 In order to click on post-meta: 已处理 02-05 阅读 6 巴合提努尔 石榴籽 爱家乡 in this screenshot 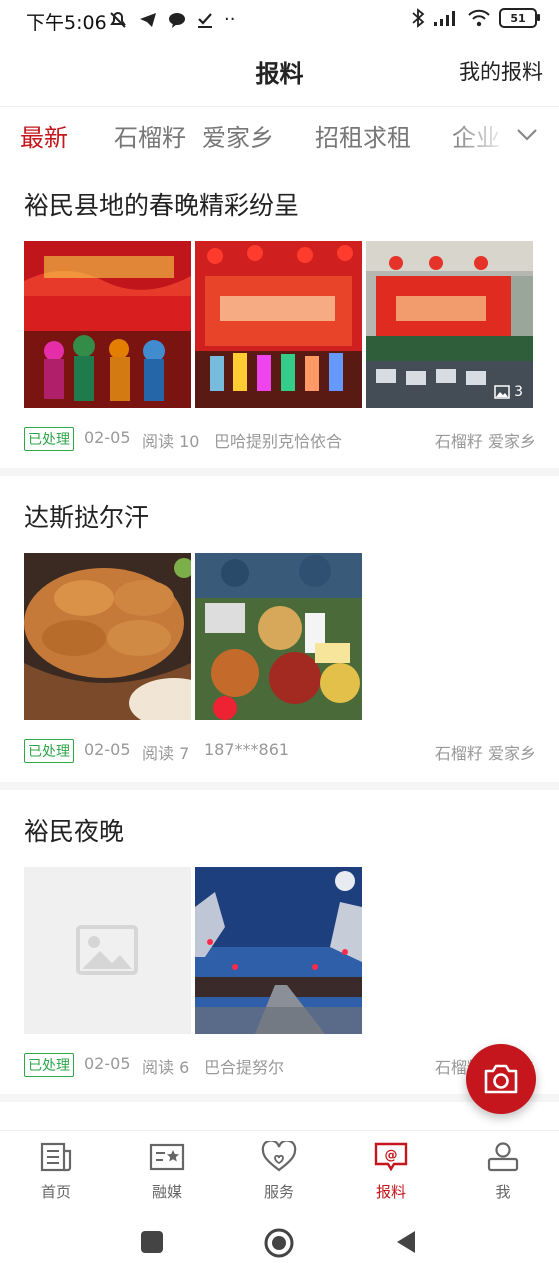, I will do `click(280, 1065)`.